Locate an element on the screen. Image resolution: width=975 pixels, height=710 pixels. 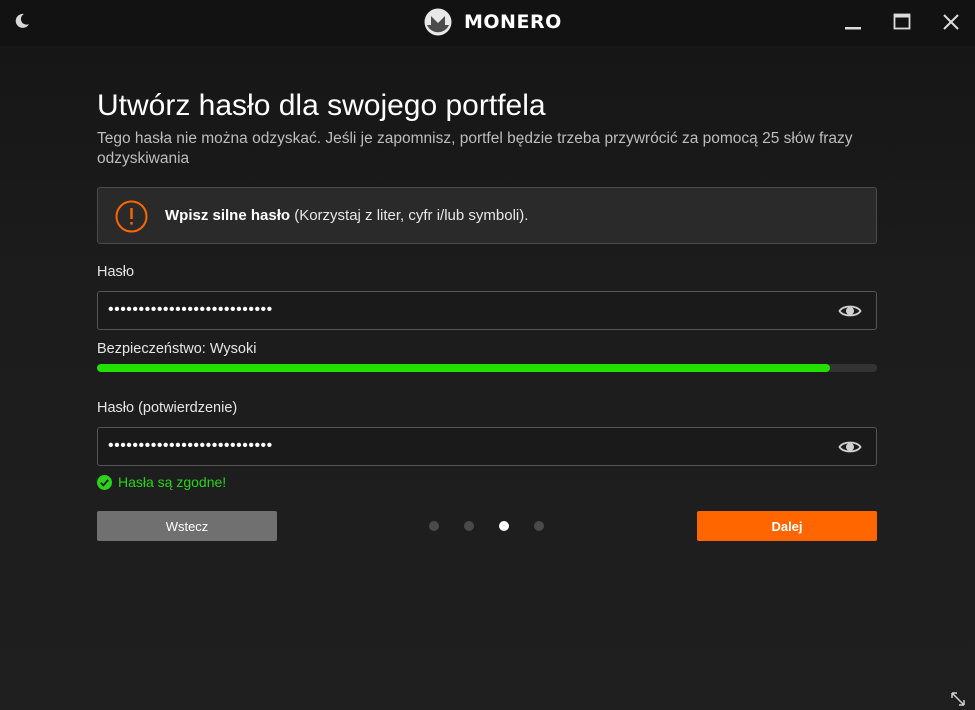
next-button: Dalej is located at coordinates (787, 526).